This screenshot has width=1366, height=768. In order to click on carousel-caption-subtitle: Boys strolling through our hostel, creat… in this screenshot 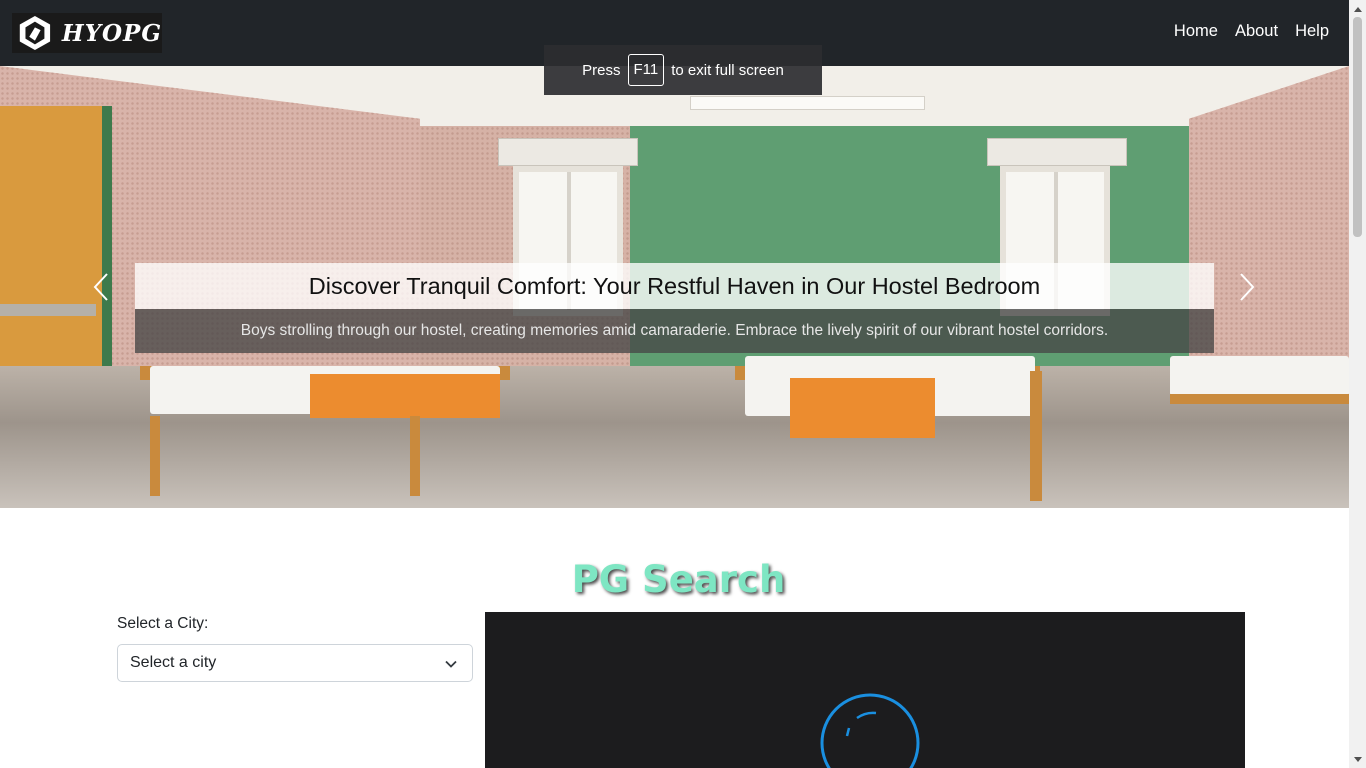, I will do `click(674, 331)`.